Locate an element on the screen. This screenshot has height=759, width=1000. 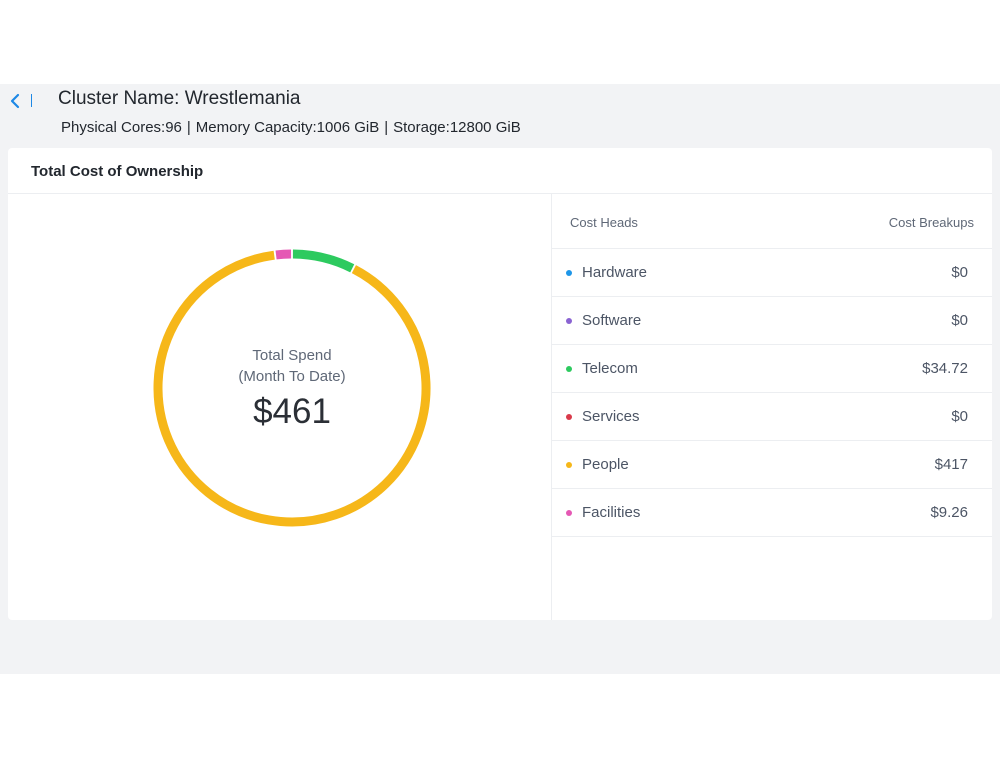
cost-value: $9.26 is located at coordinates (949, 512).